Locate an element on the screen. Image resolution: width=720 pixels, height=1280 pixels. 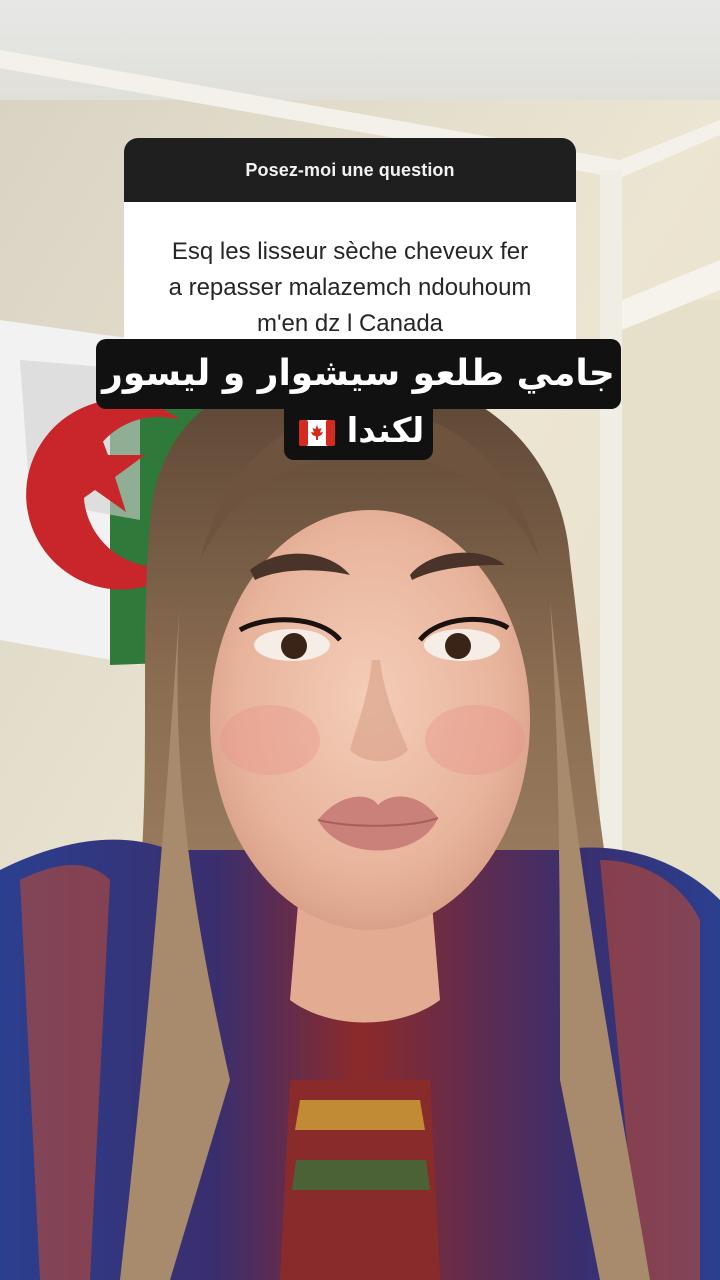
caption-line-1: جامي طلعو سيشوار و ليسور is located at coordinates (358, 374).